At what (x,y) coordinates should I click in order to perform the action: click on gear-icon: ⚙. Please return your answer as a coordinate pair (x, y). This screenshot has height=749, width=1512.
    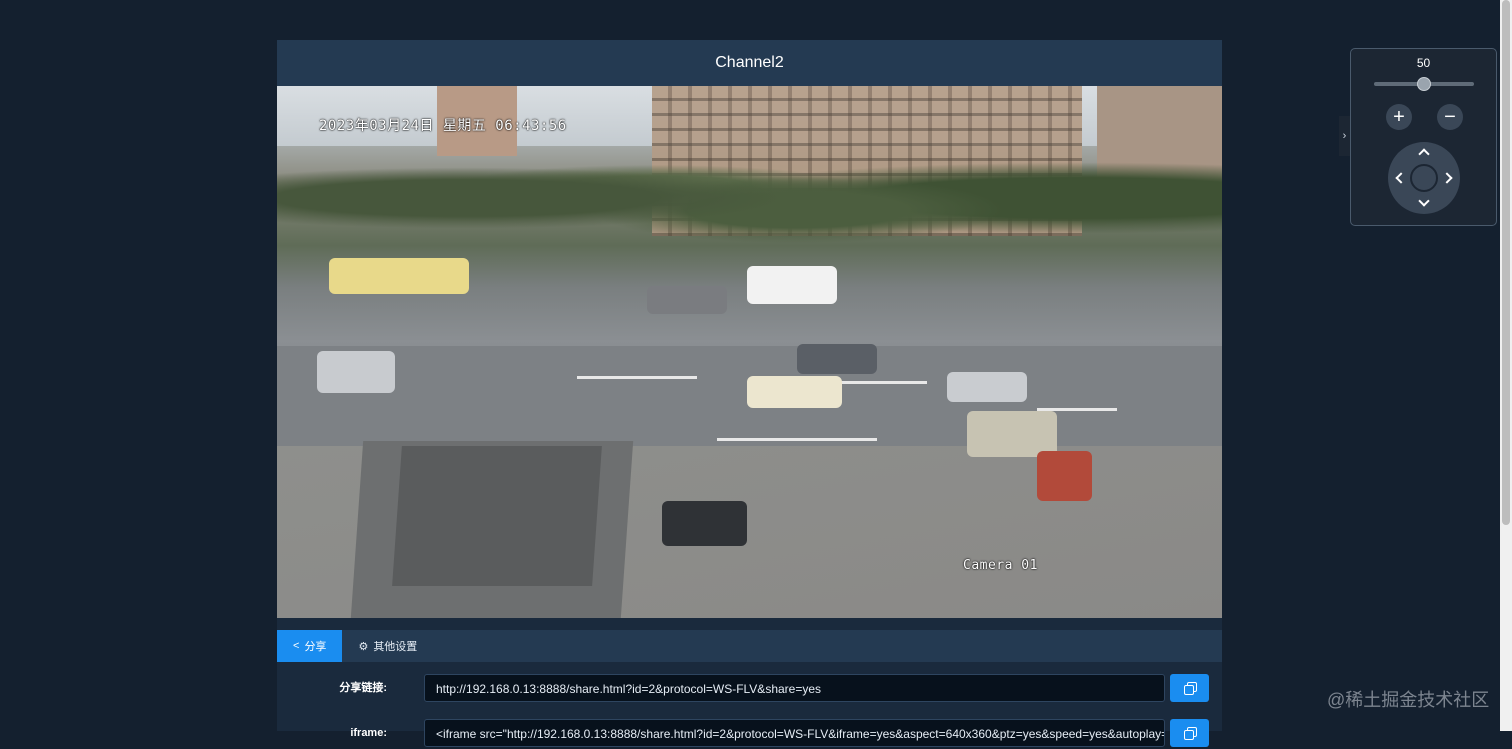
    Looking at the image, I should click on (363, 646).